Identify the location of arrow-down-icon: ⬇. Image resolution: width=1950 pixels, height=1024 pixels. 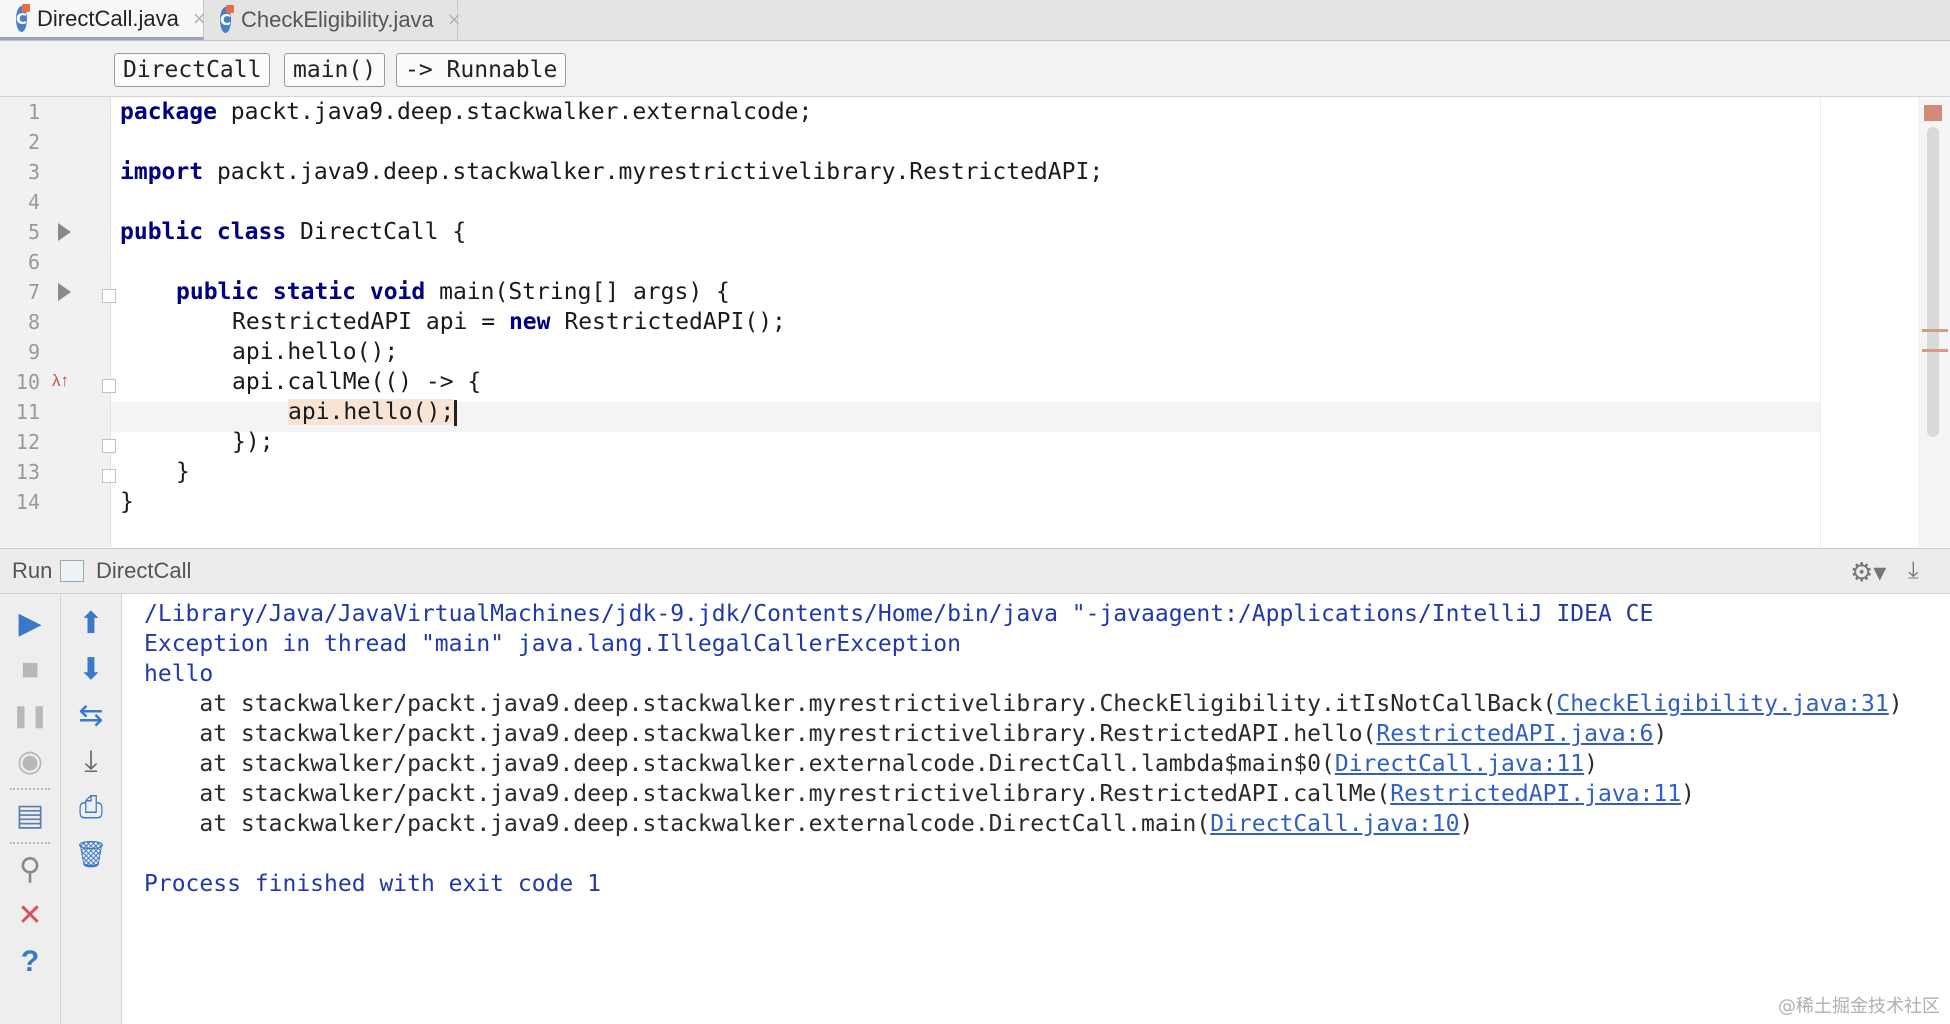
(91, 670).